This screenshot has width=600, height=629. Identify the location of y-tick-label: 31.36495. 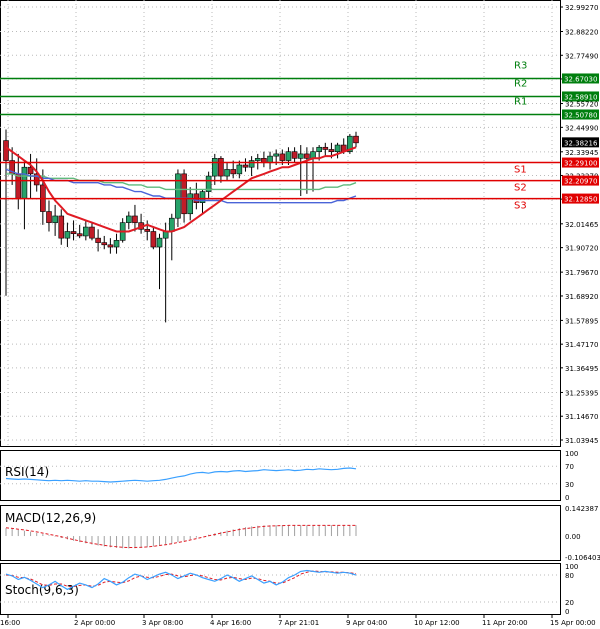
(581, 369).